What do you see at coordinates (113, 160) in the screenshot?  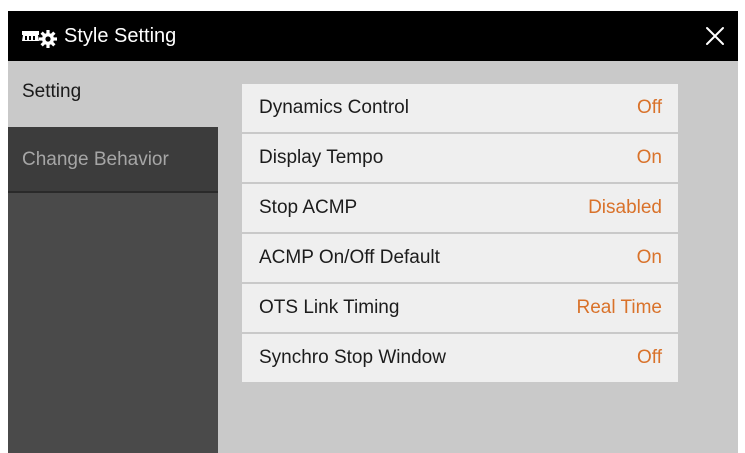 I see `tab-change-behavior: Change Behavior` at bounding box center [113, 160].